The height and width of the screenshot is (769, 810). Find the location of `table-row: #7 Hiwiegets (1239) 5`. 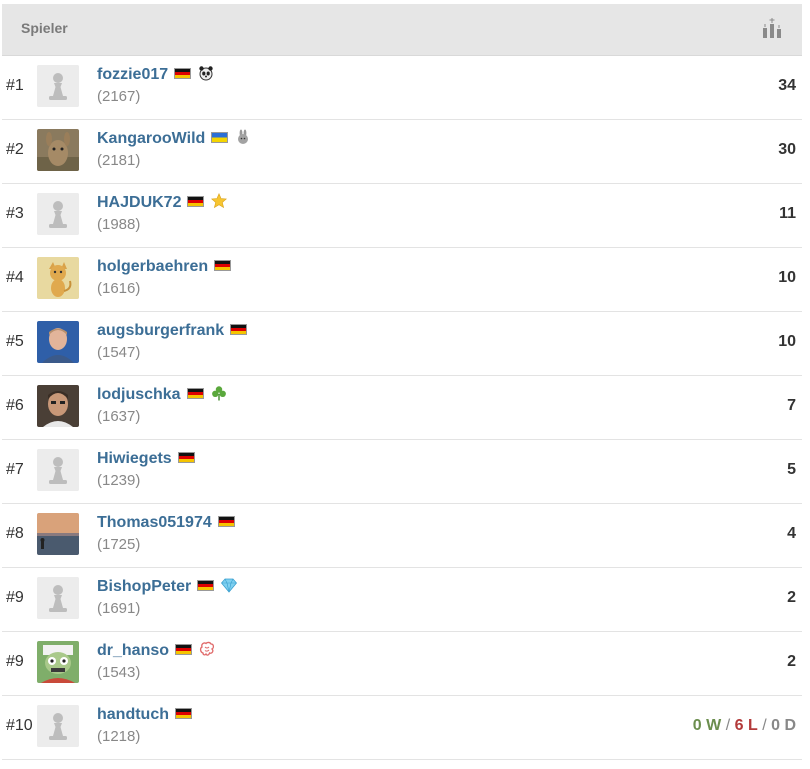

table-row: #7 Hiwiegets (1239) 5 is located at coordinates (402, 472).